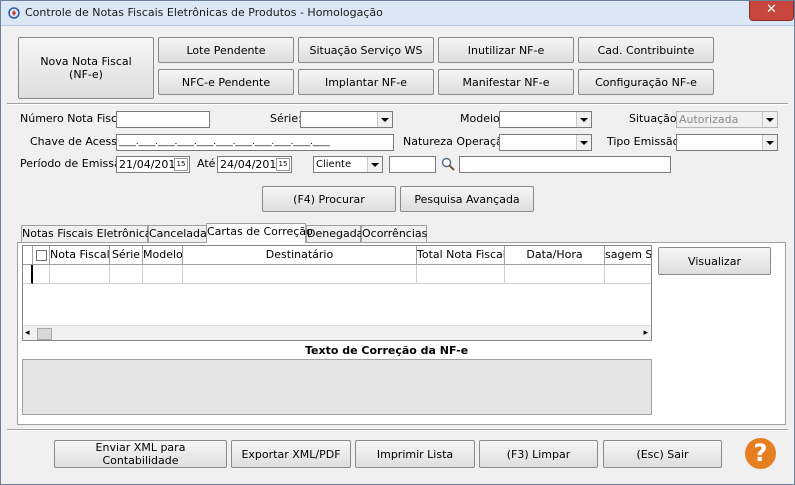  What do you see at coordinates (27, 333) in the screenshot?
I see `scroll-left-icon: ◂` at bounding box center [27, 333].